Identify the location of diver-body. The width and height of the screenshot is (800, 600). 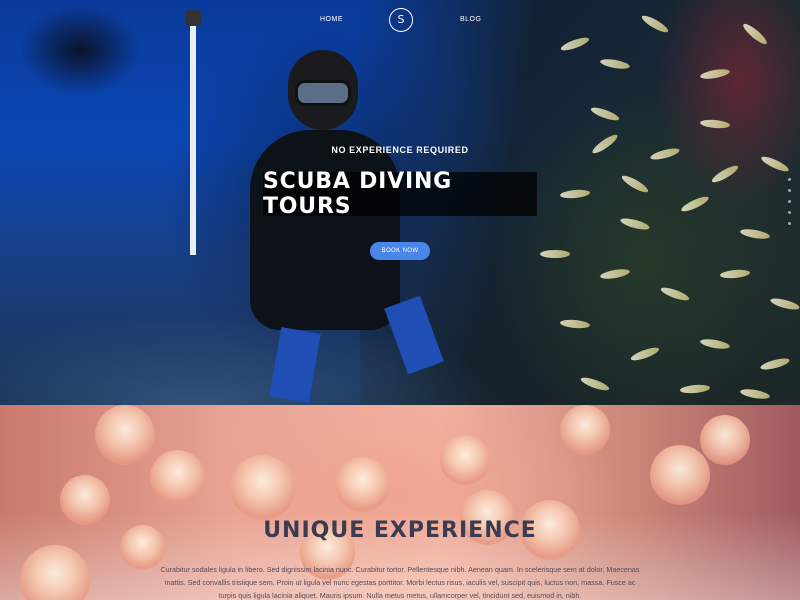
(325, 230).